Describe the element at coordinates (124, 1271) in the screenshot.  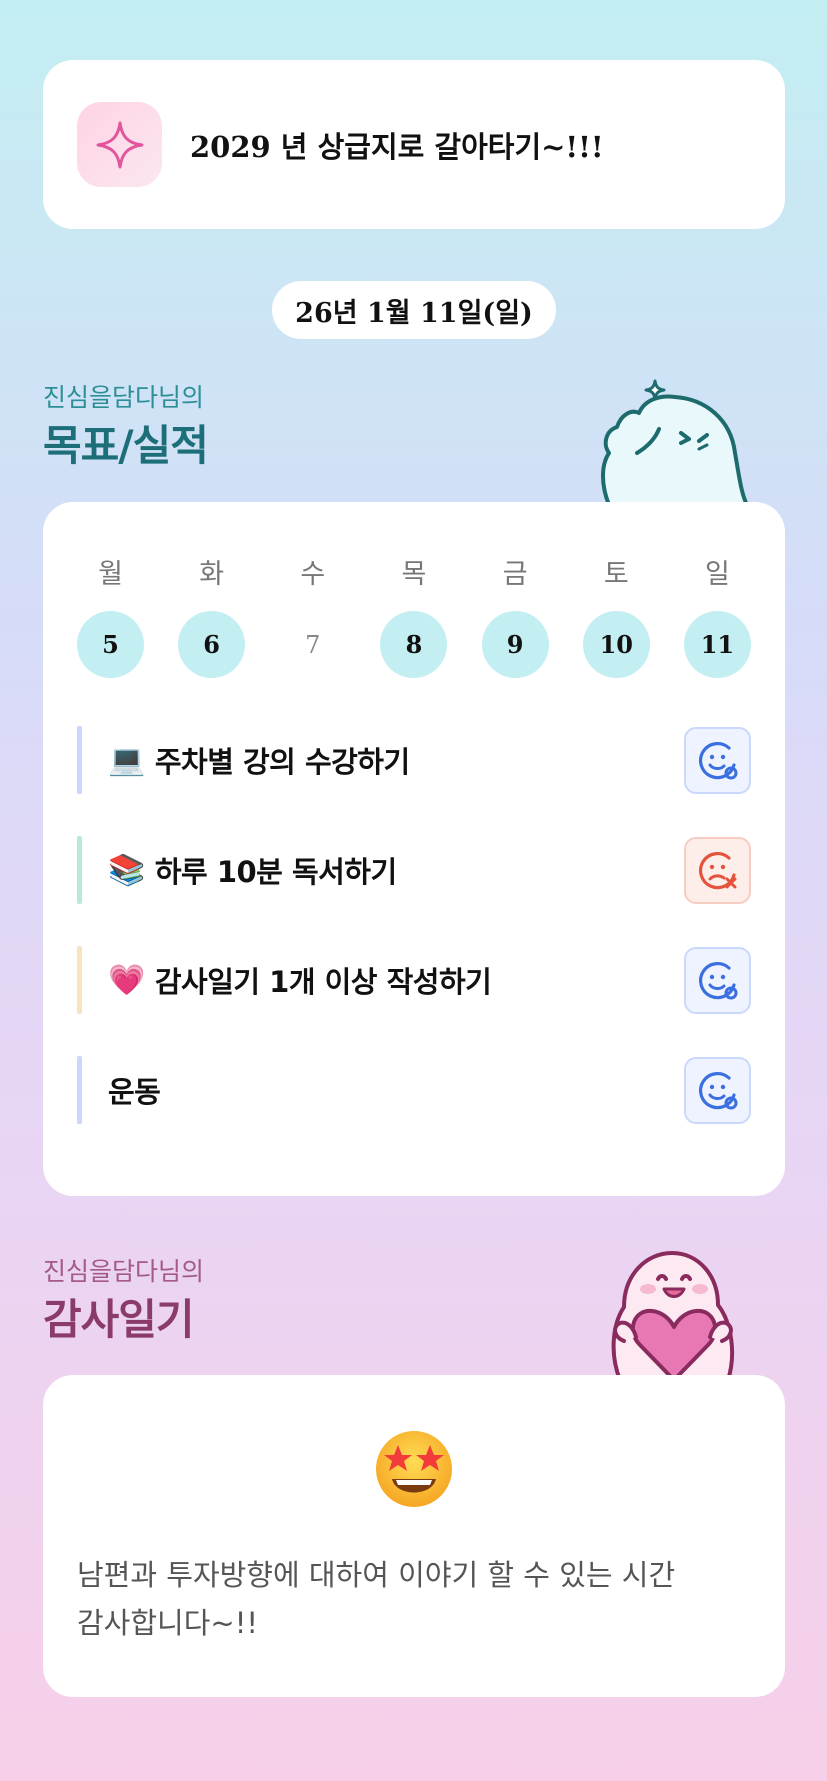
I see `diary-owner: 진심을담다님의` at that location.